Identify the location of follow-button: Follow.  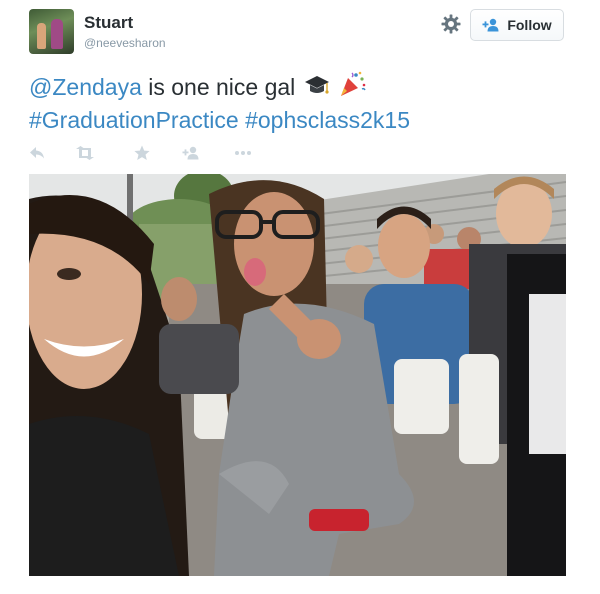
(517, 25).